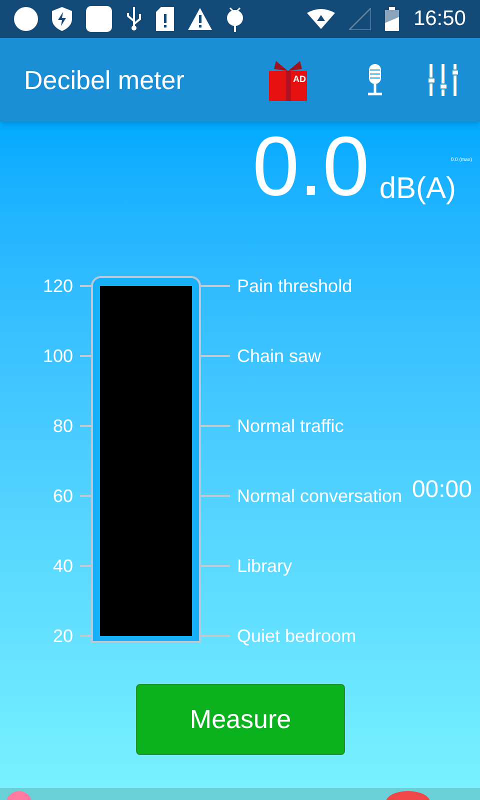  What do you see at coordinates (62, 636) in the screenshot?
I see `scale-value: 20` at bounding box center [62, 636].